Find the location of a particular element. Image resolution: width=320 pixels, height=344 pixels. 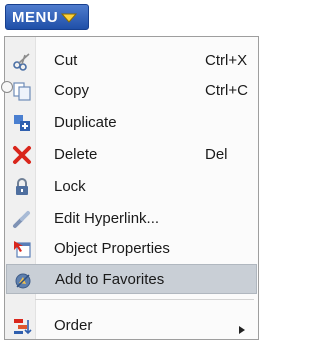

submenu-arrow-icon is located at coordinates (242, 327).